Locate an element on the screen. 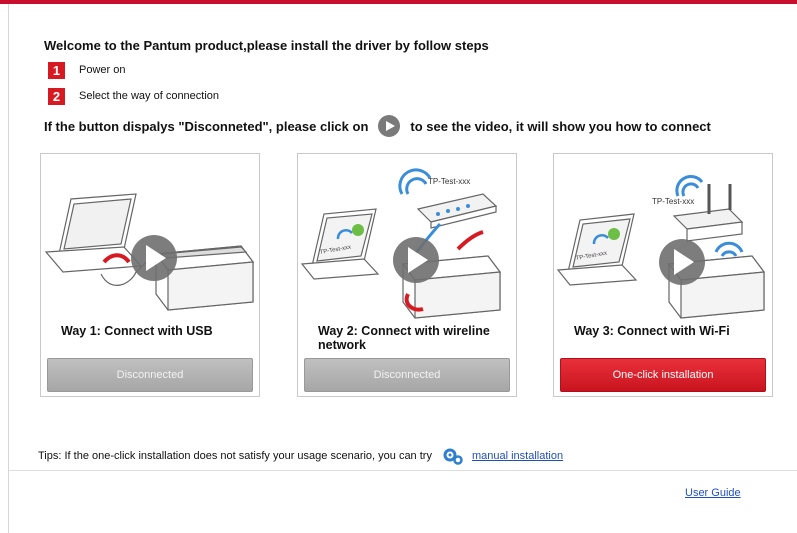 The image size is (797, 533). wireline-illustration: TP-Test-xxx TP-Test-xxx is located at coordinates (401, 243).